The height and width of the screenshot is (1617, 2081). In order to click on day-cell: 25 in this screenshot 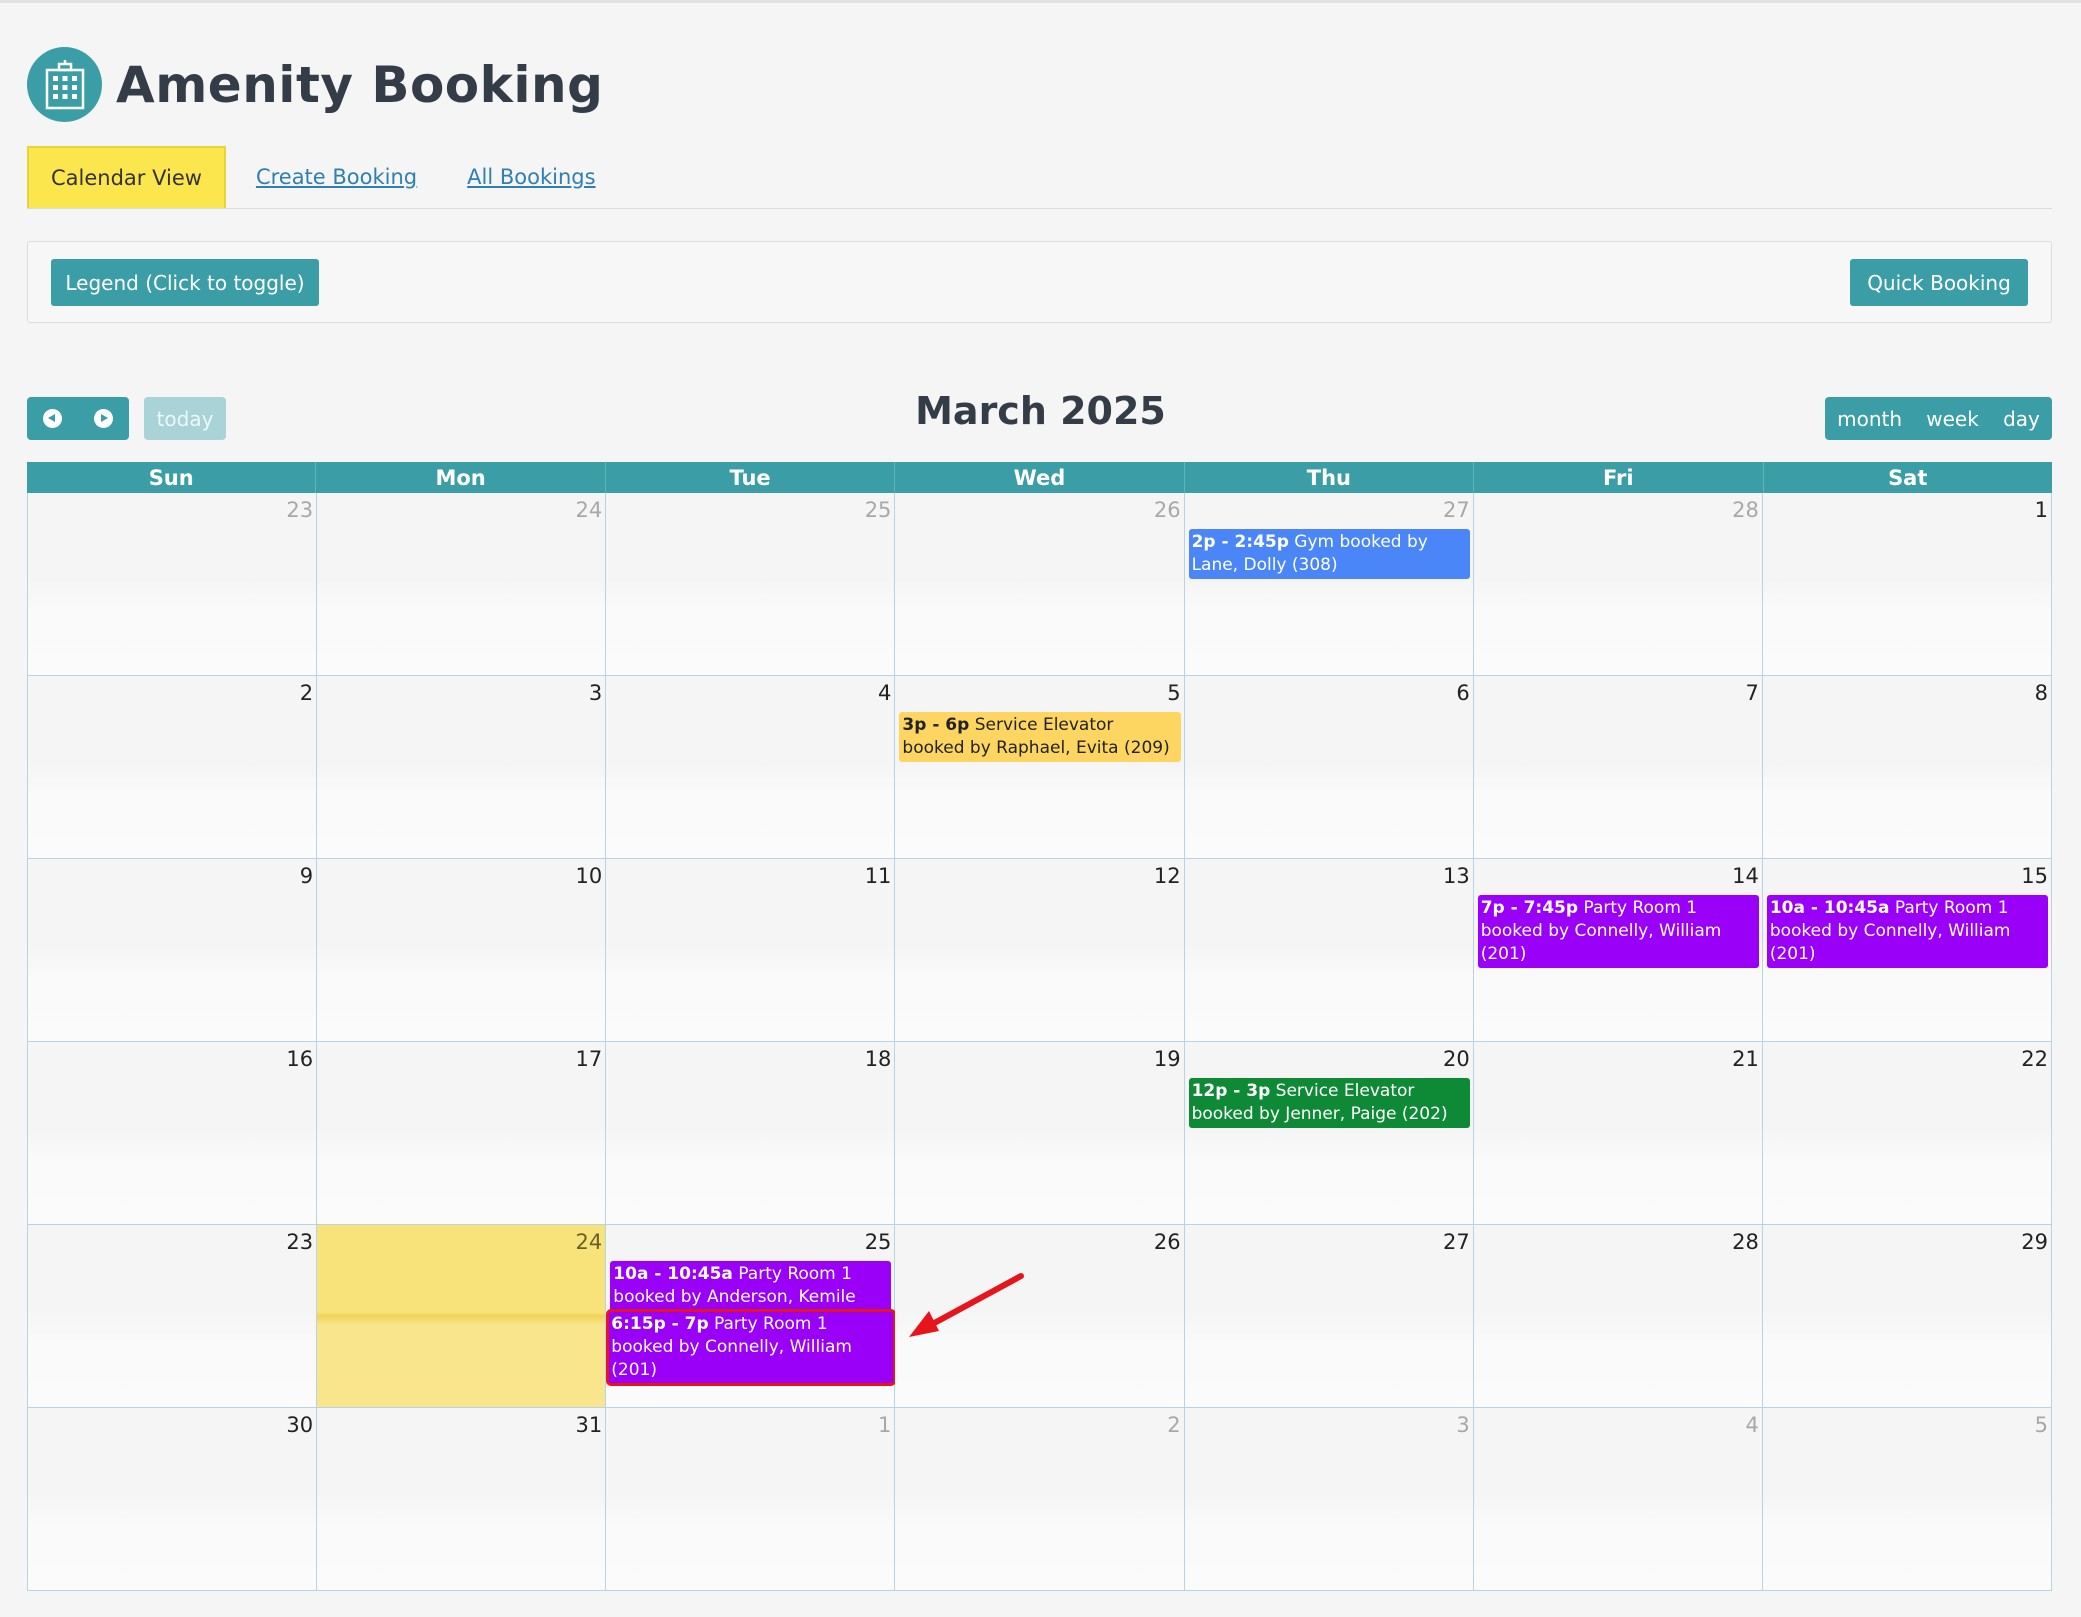, I will do `click(751, 584)`.